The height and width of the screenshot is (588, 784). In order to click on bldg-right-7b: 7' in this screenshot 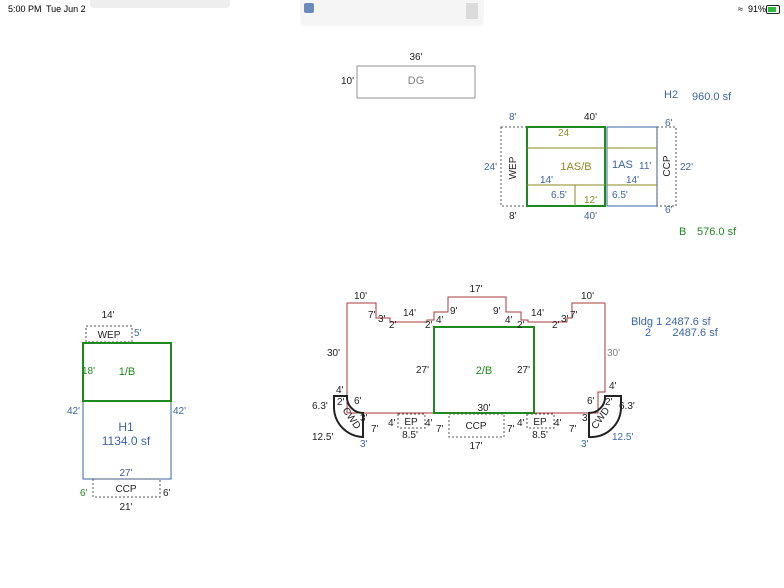, I will do `click(573, 429)`.